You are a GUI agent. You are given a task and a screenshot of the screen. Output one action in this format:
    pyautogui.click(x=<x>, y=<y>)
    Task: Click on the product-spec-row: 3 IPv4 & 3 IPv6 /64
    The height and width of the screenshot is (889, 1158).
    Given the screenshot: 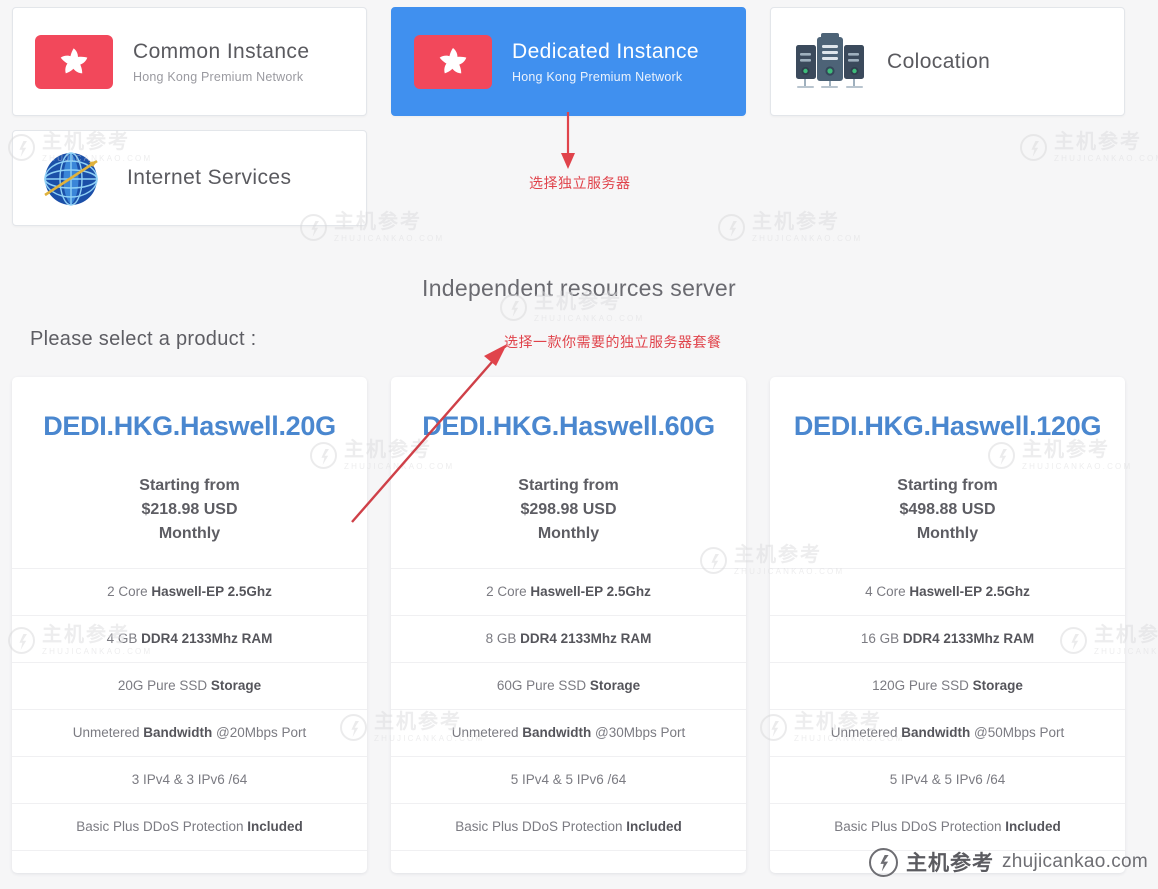 What is the action you would take?
    pyautogui.click(x=189, y=779)
    